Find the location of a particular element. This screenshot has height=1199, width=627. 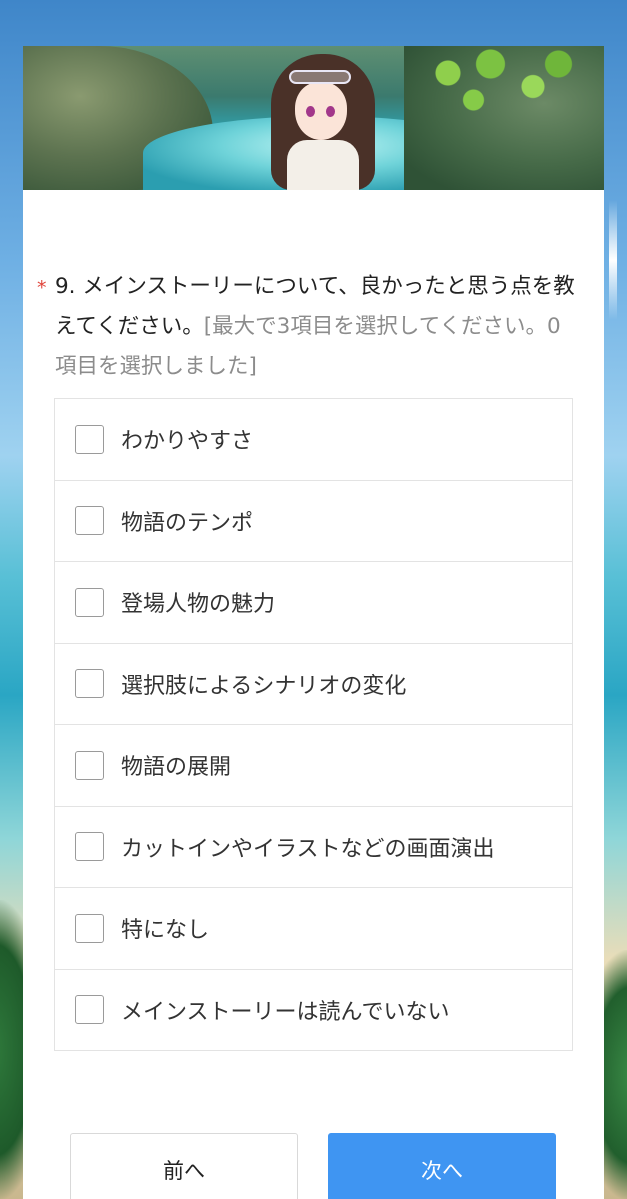

prev-button: 前へ is located at coordinates (184, 1166).